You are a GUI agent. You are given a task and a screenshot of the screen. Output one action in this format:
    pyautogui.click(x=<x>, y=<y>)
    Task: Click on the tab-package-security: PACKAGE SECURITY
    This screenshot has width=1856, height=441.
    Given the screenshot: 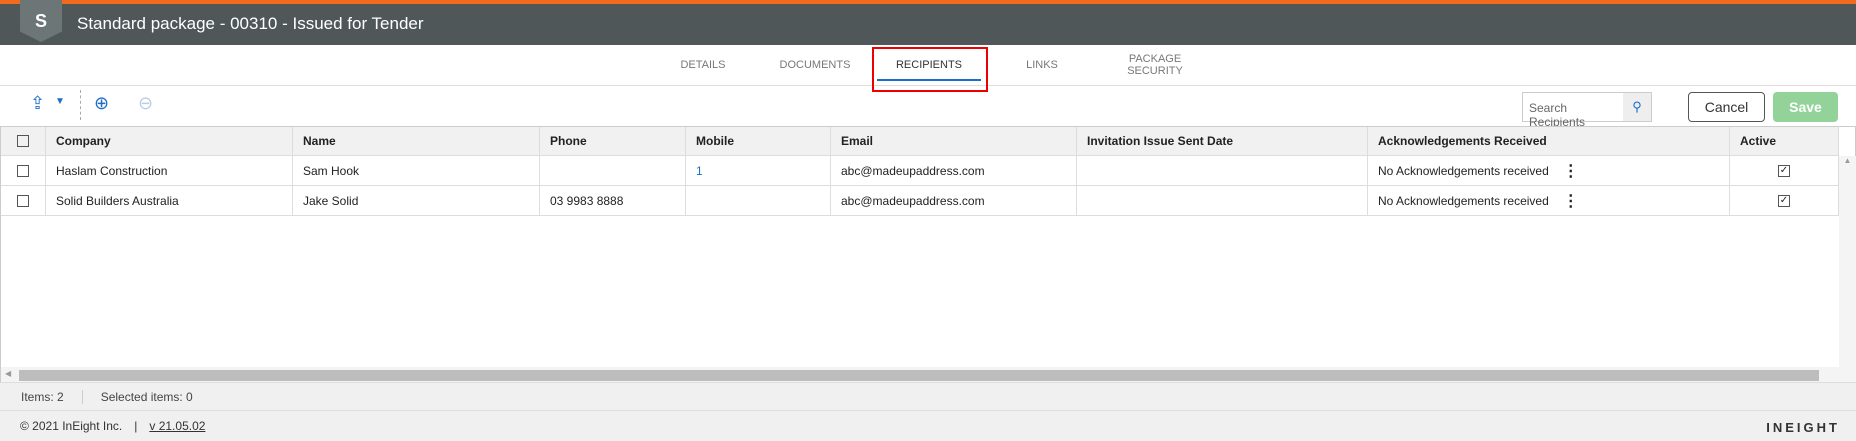 What is the action you would take?
    pyautogui.click(x=1155, y=65)
    